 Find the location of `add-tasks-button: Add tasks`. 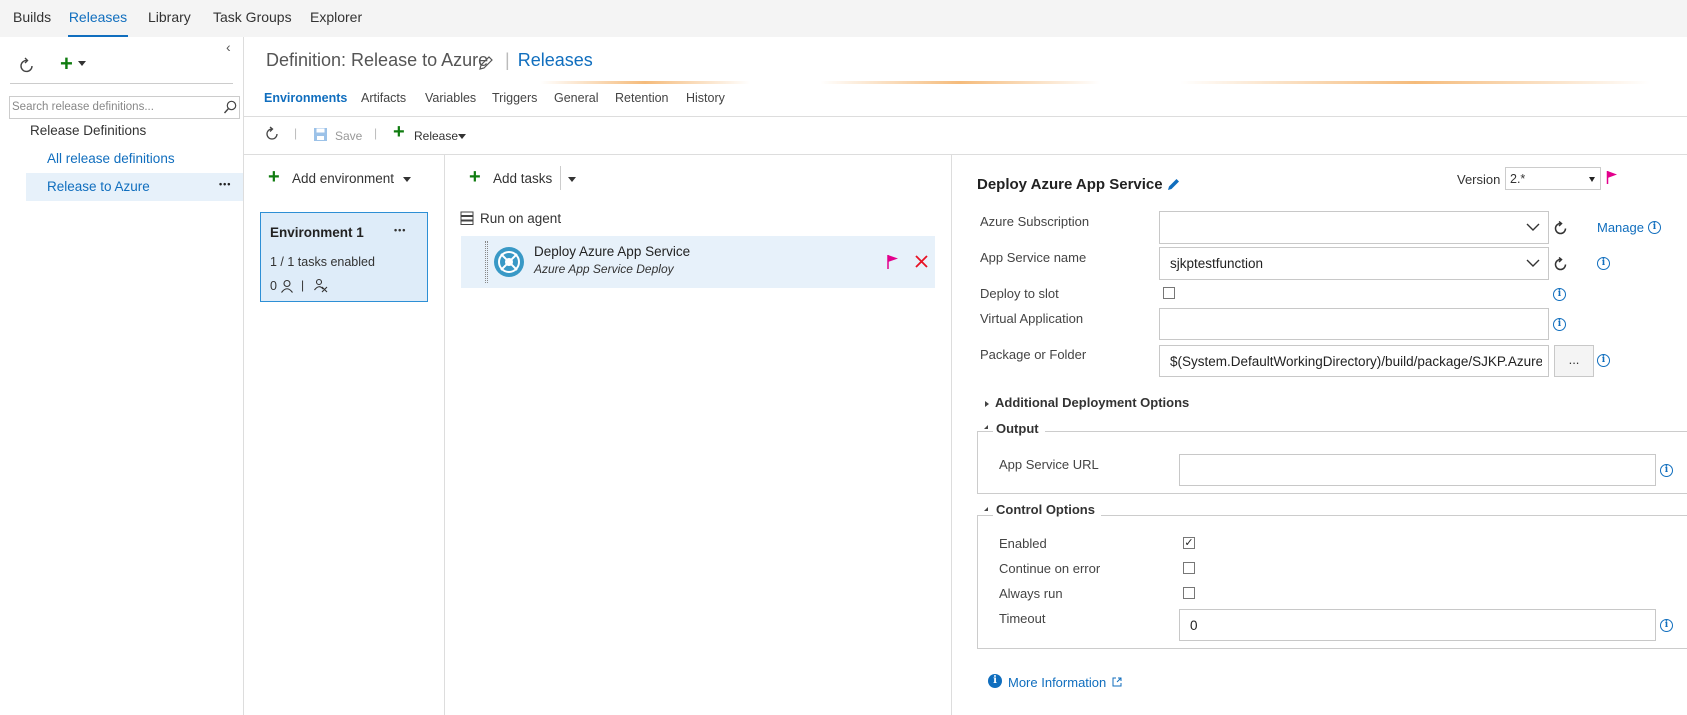

add-tasks-button: Add tasks is located at coordinates (522, 178).